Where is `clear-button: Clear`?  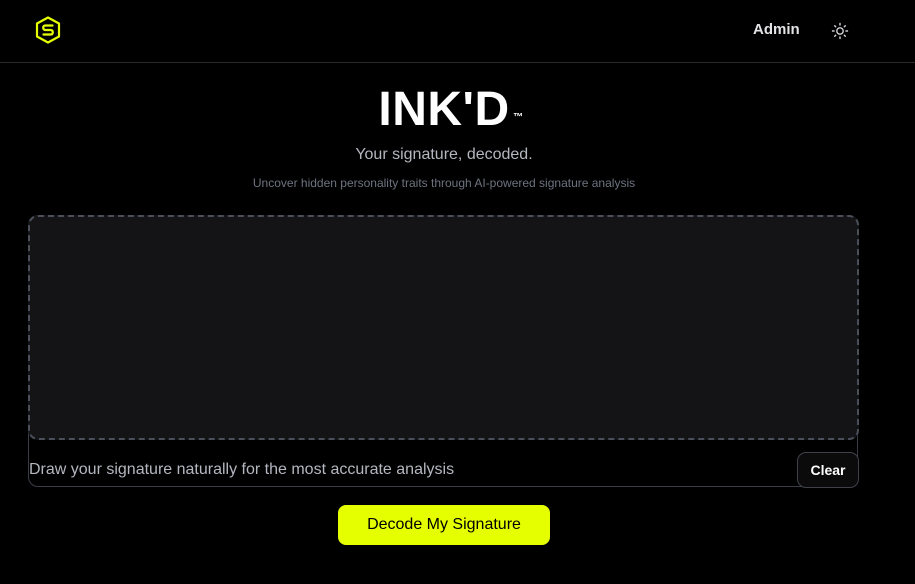
clear-button: Clear is located at coordinates (828, 470).